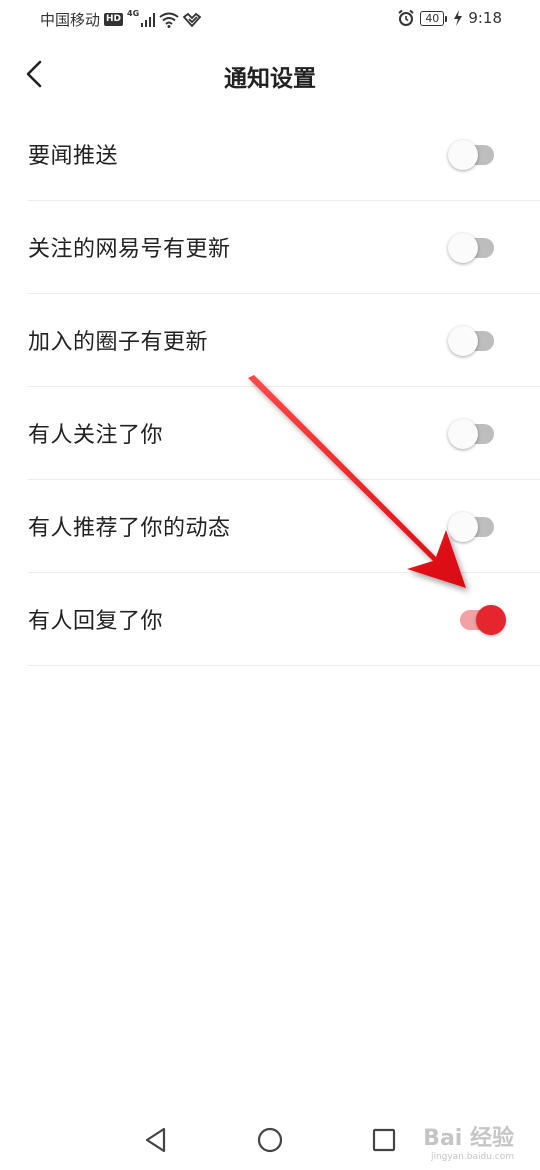 The height and width of the screenshot is (1170, 540). Describe the element at coordinates (270, 79) in the screenshot. I see `page-title: 通知设置` at that location.